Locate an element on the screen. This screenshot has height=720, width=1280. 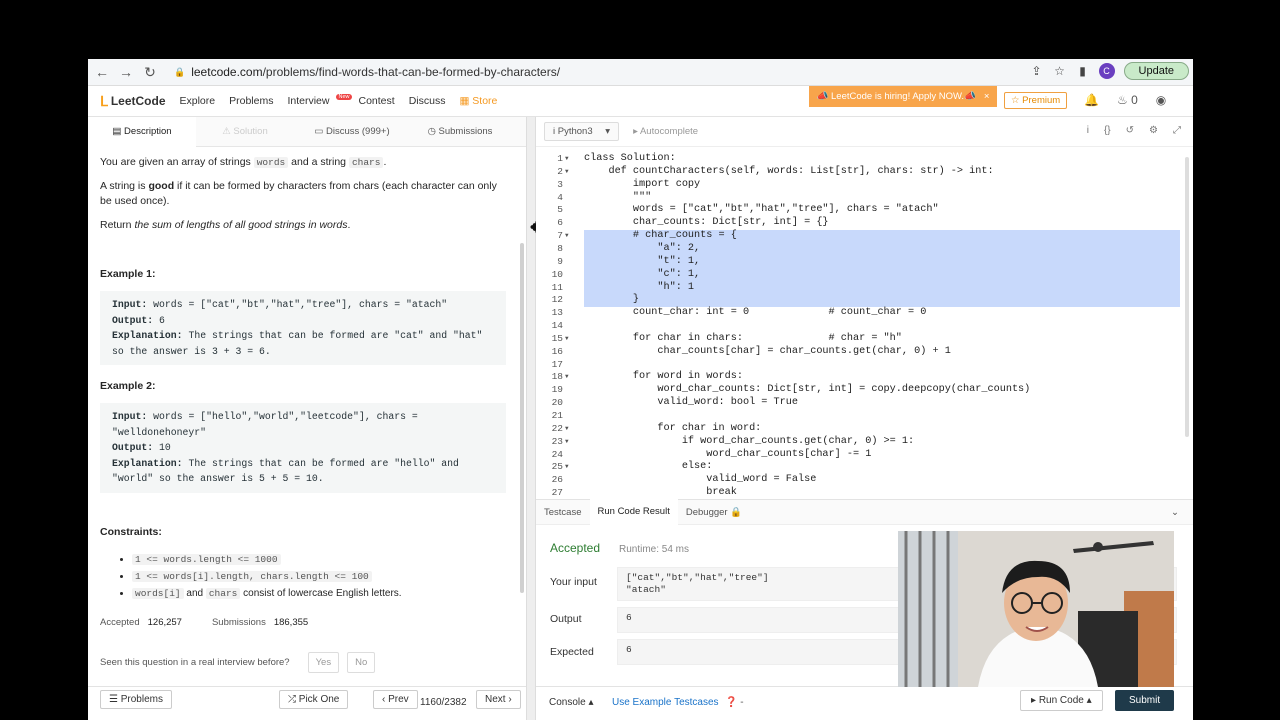
code-line: 21 is located at coordinates (864, 416).